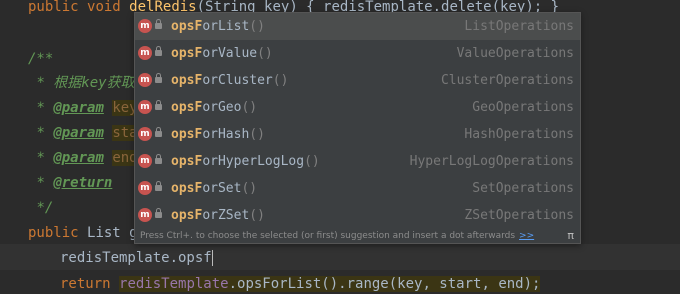 This screenshot has height=294, width=680. I want to click on doc-param-key: * @param key, so click(83, 108).